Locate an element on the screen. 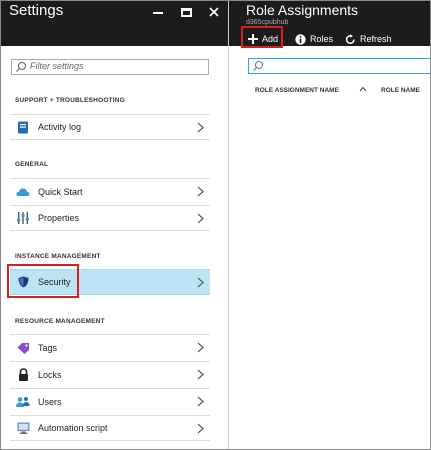 This screenshot has height=450, width=431. settings-title: Settings is located at coordinates (36, 10).